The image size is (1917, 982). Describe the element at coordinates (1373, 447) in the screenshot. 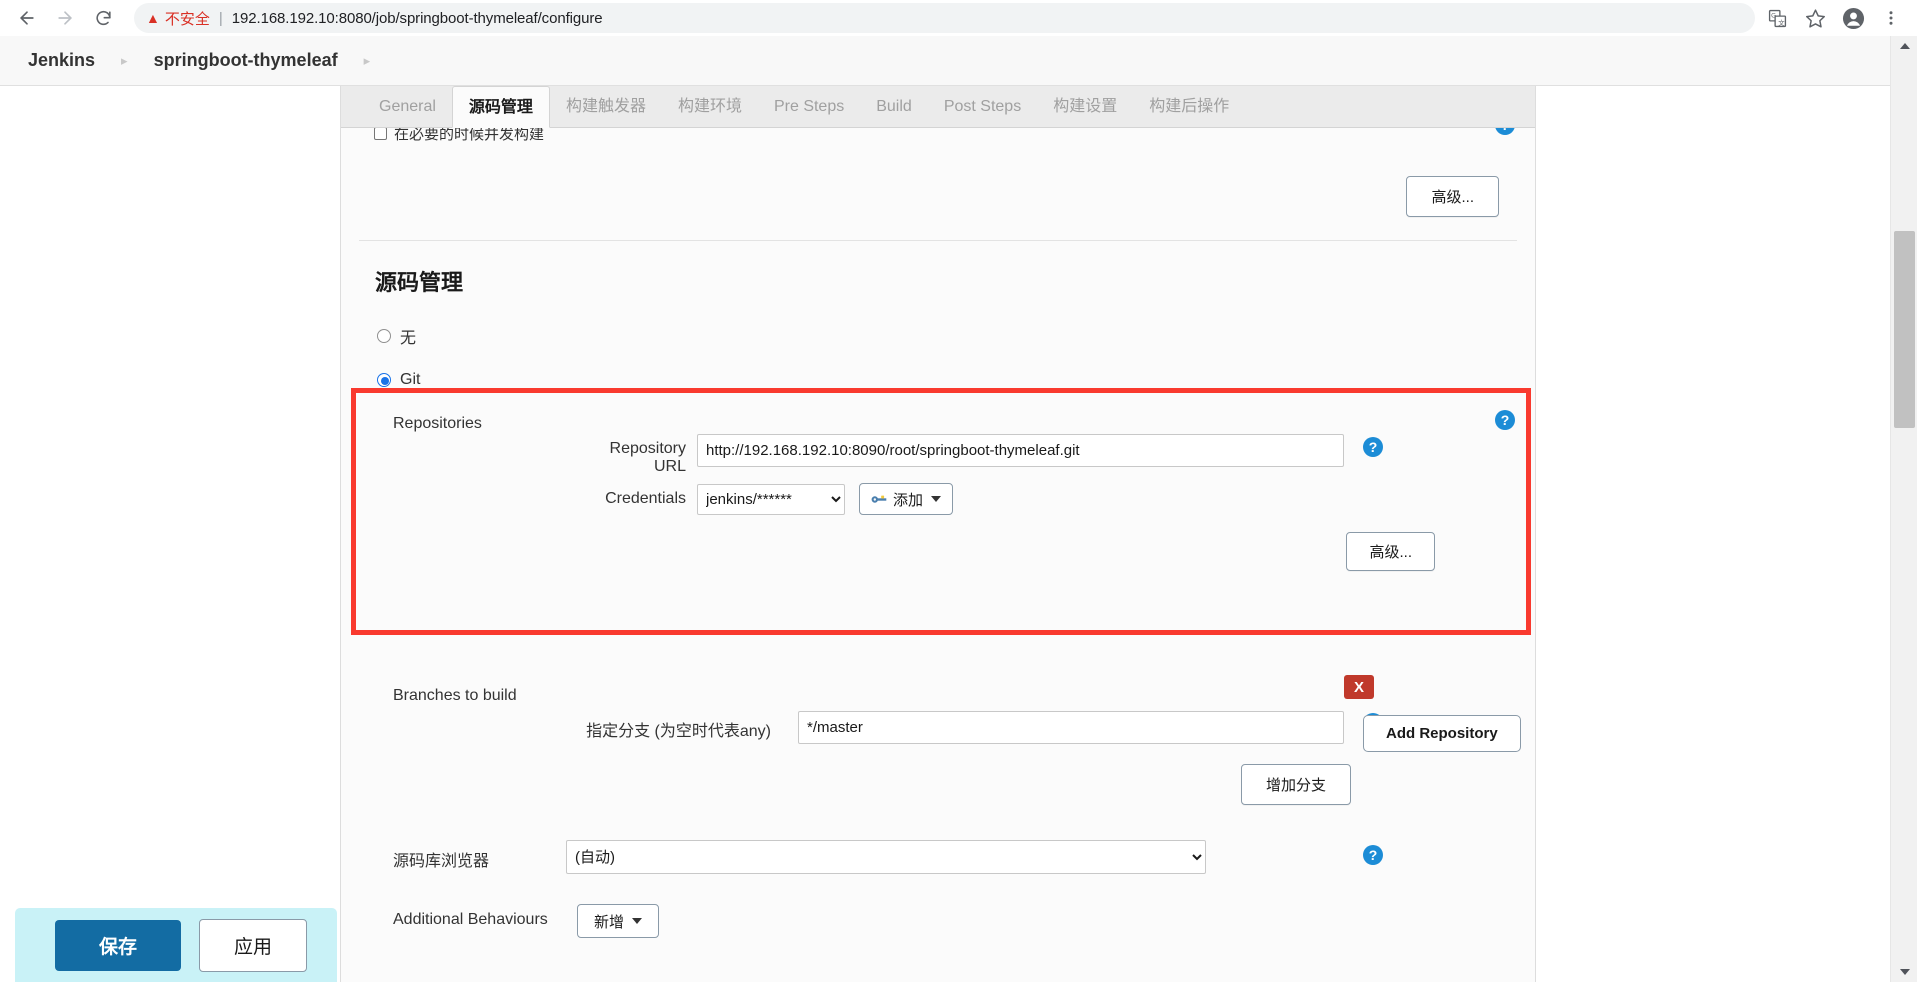

I see `repository-url-help-icon: ?` at that location.